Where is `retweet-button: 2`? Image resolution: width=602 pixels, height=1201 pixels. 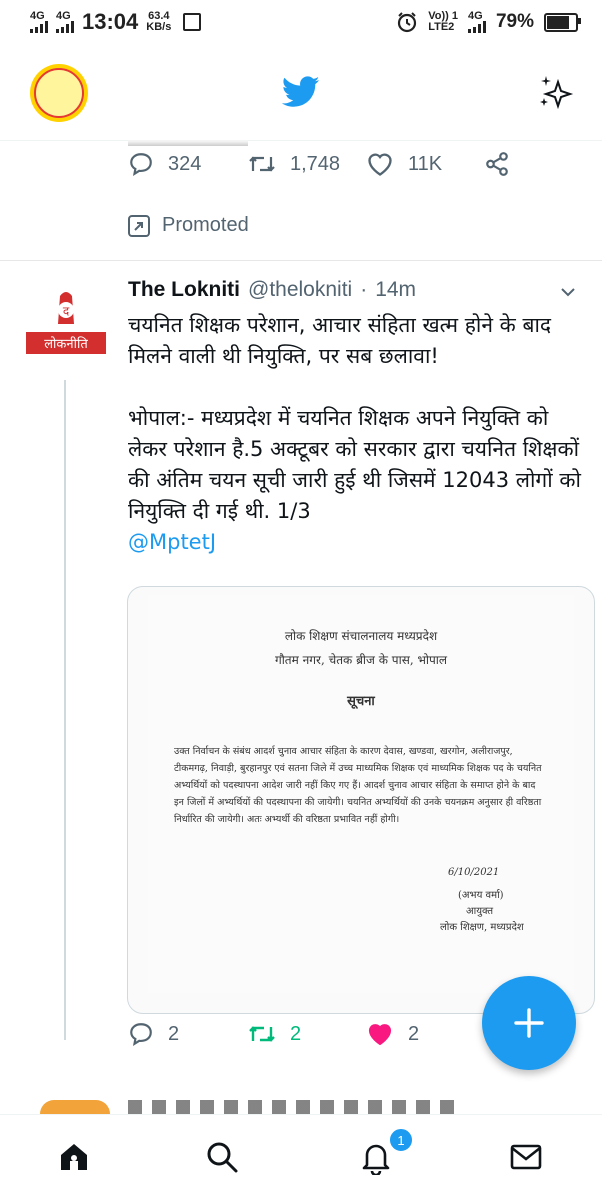
retweet-button: 2 is located at coordinates (274, 1034).